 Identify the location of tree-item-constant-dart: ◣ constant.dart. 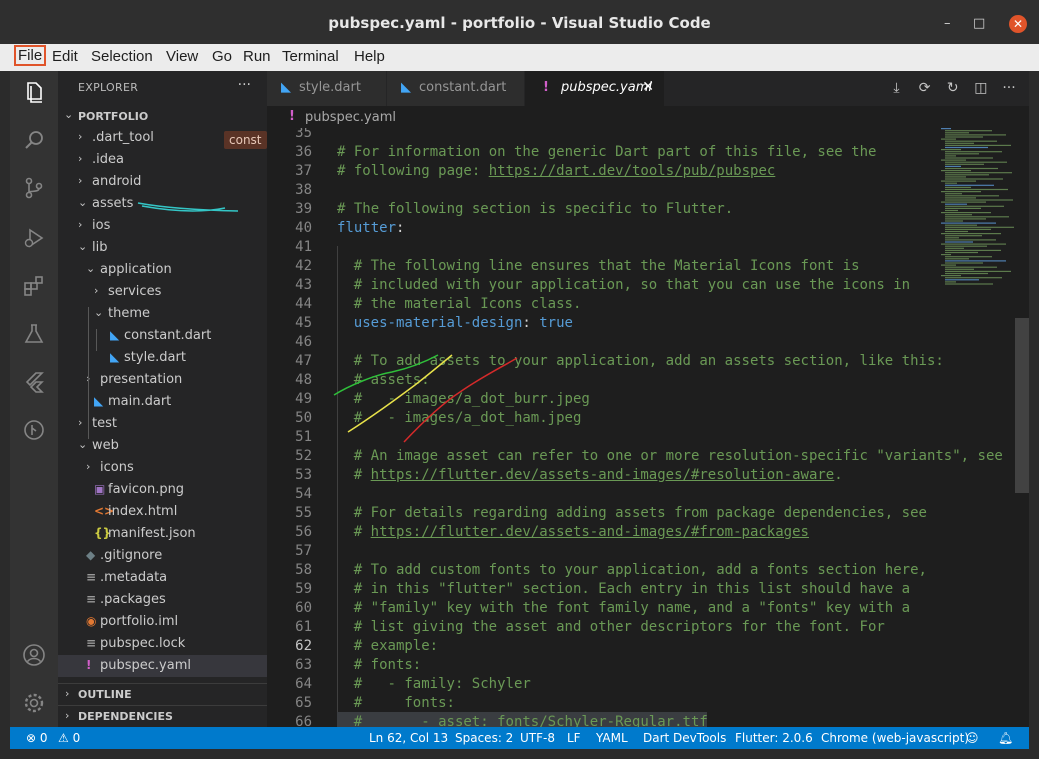
(162, 336).